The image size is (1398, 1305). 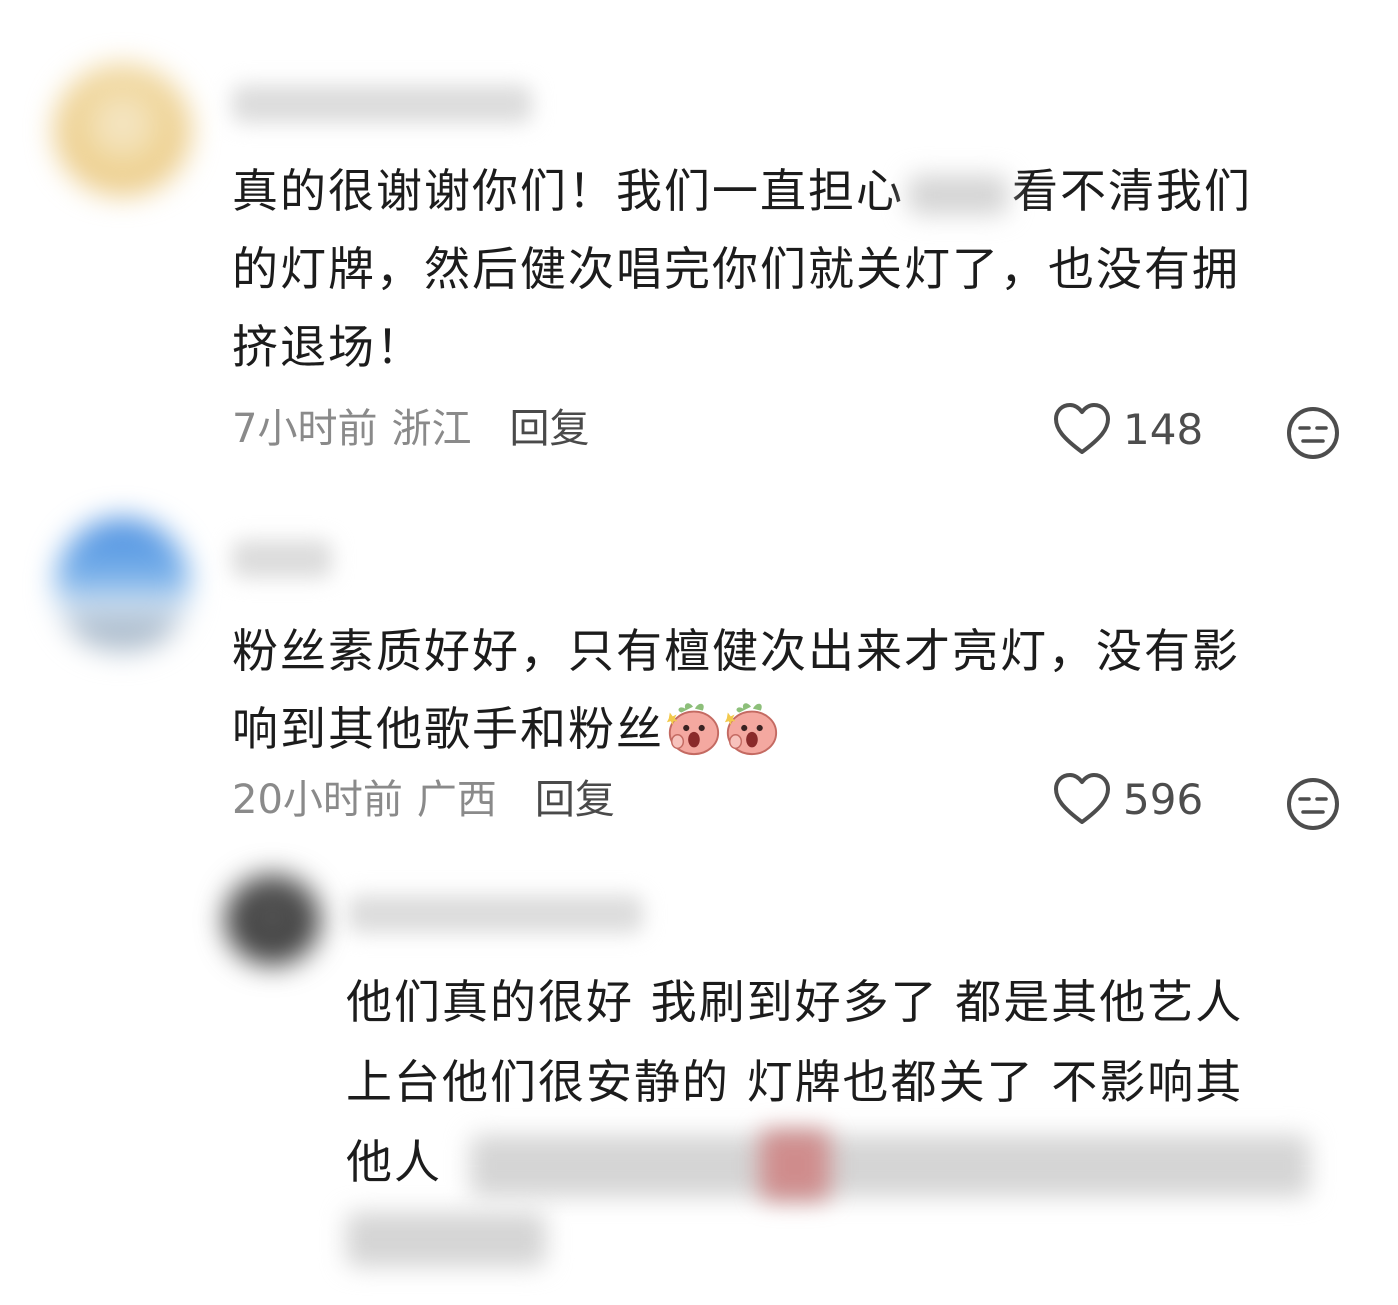 What do you see at coordinates (394, 1162) in the screenshot?
I see `comment-text-line: 他人` at bounding box center [394, 1162].